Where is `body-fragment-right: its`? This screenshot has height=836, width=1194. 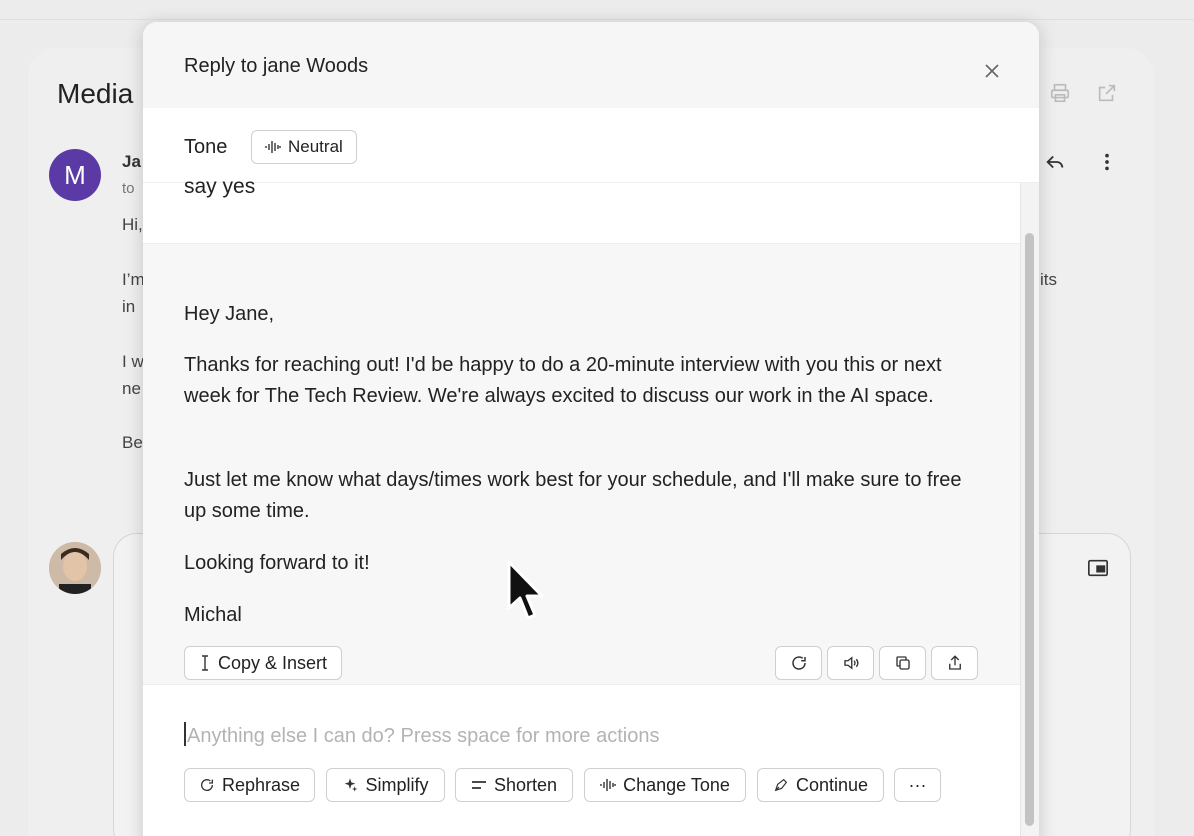
body-fragment-right: its is located at coordinates (1048, 279).